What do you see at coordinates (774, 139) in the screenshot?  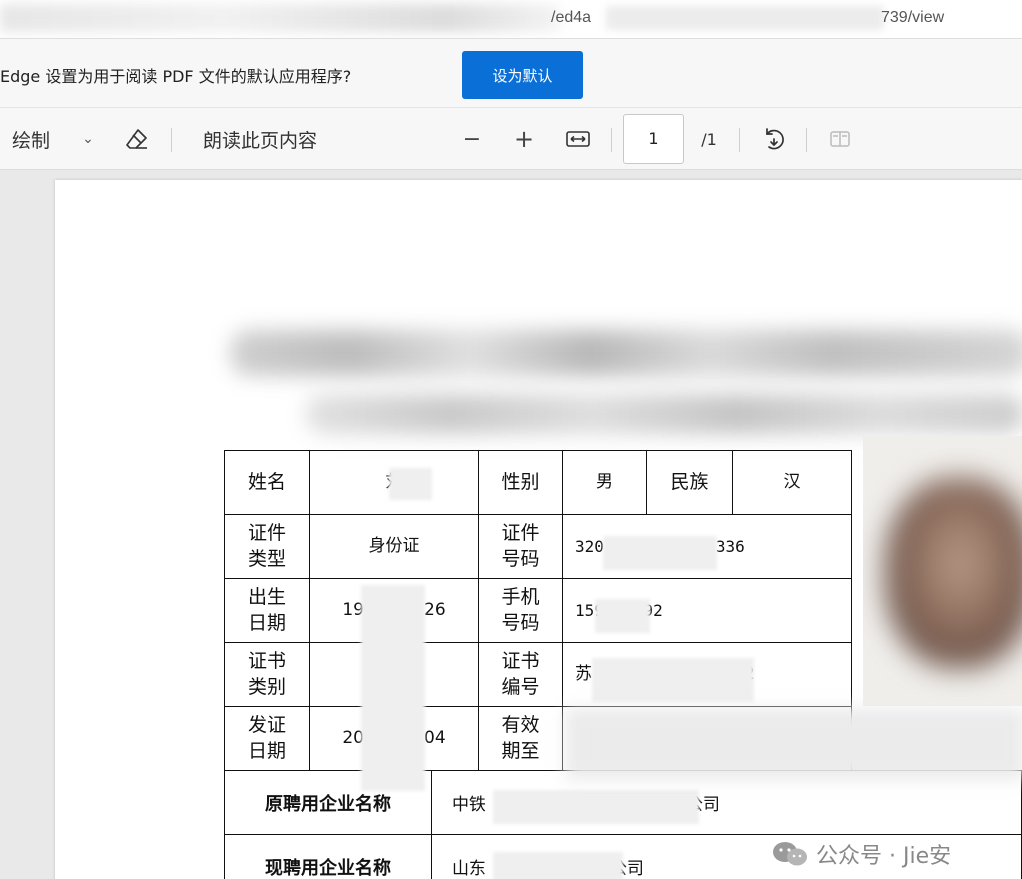 I see `rotate-icon` at bounding box center [774, 139].